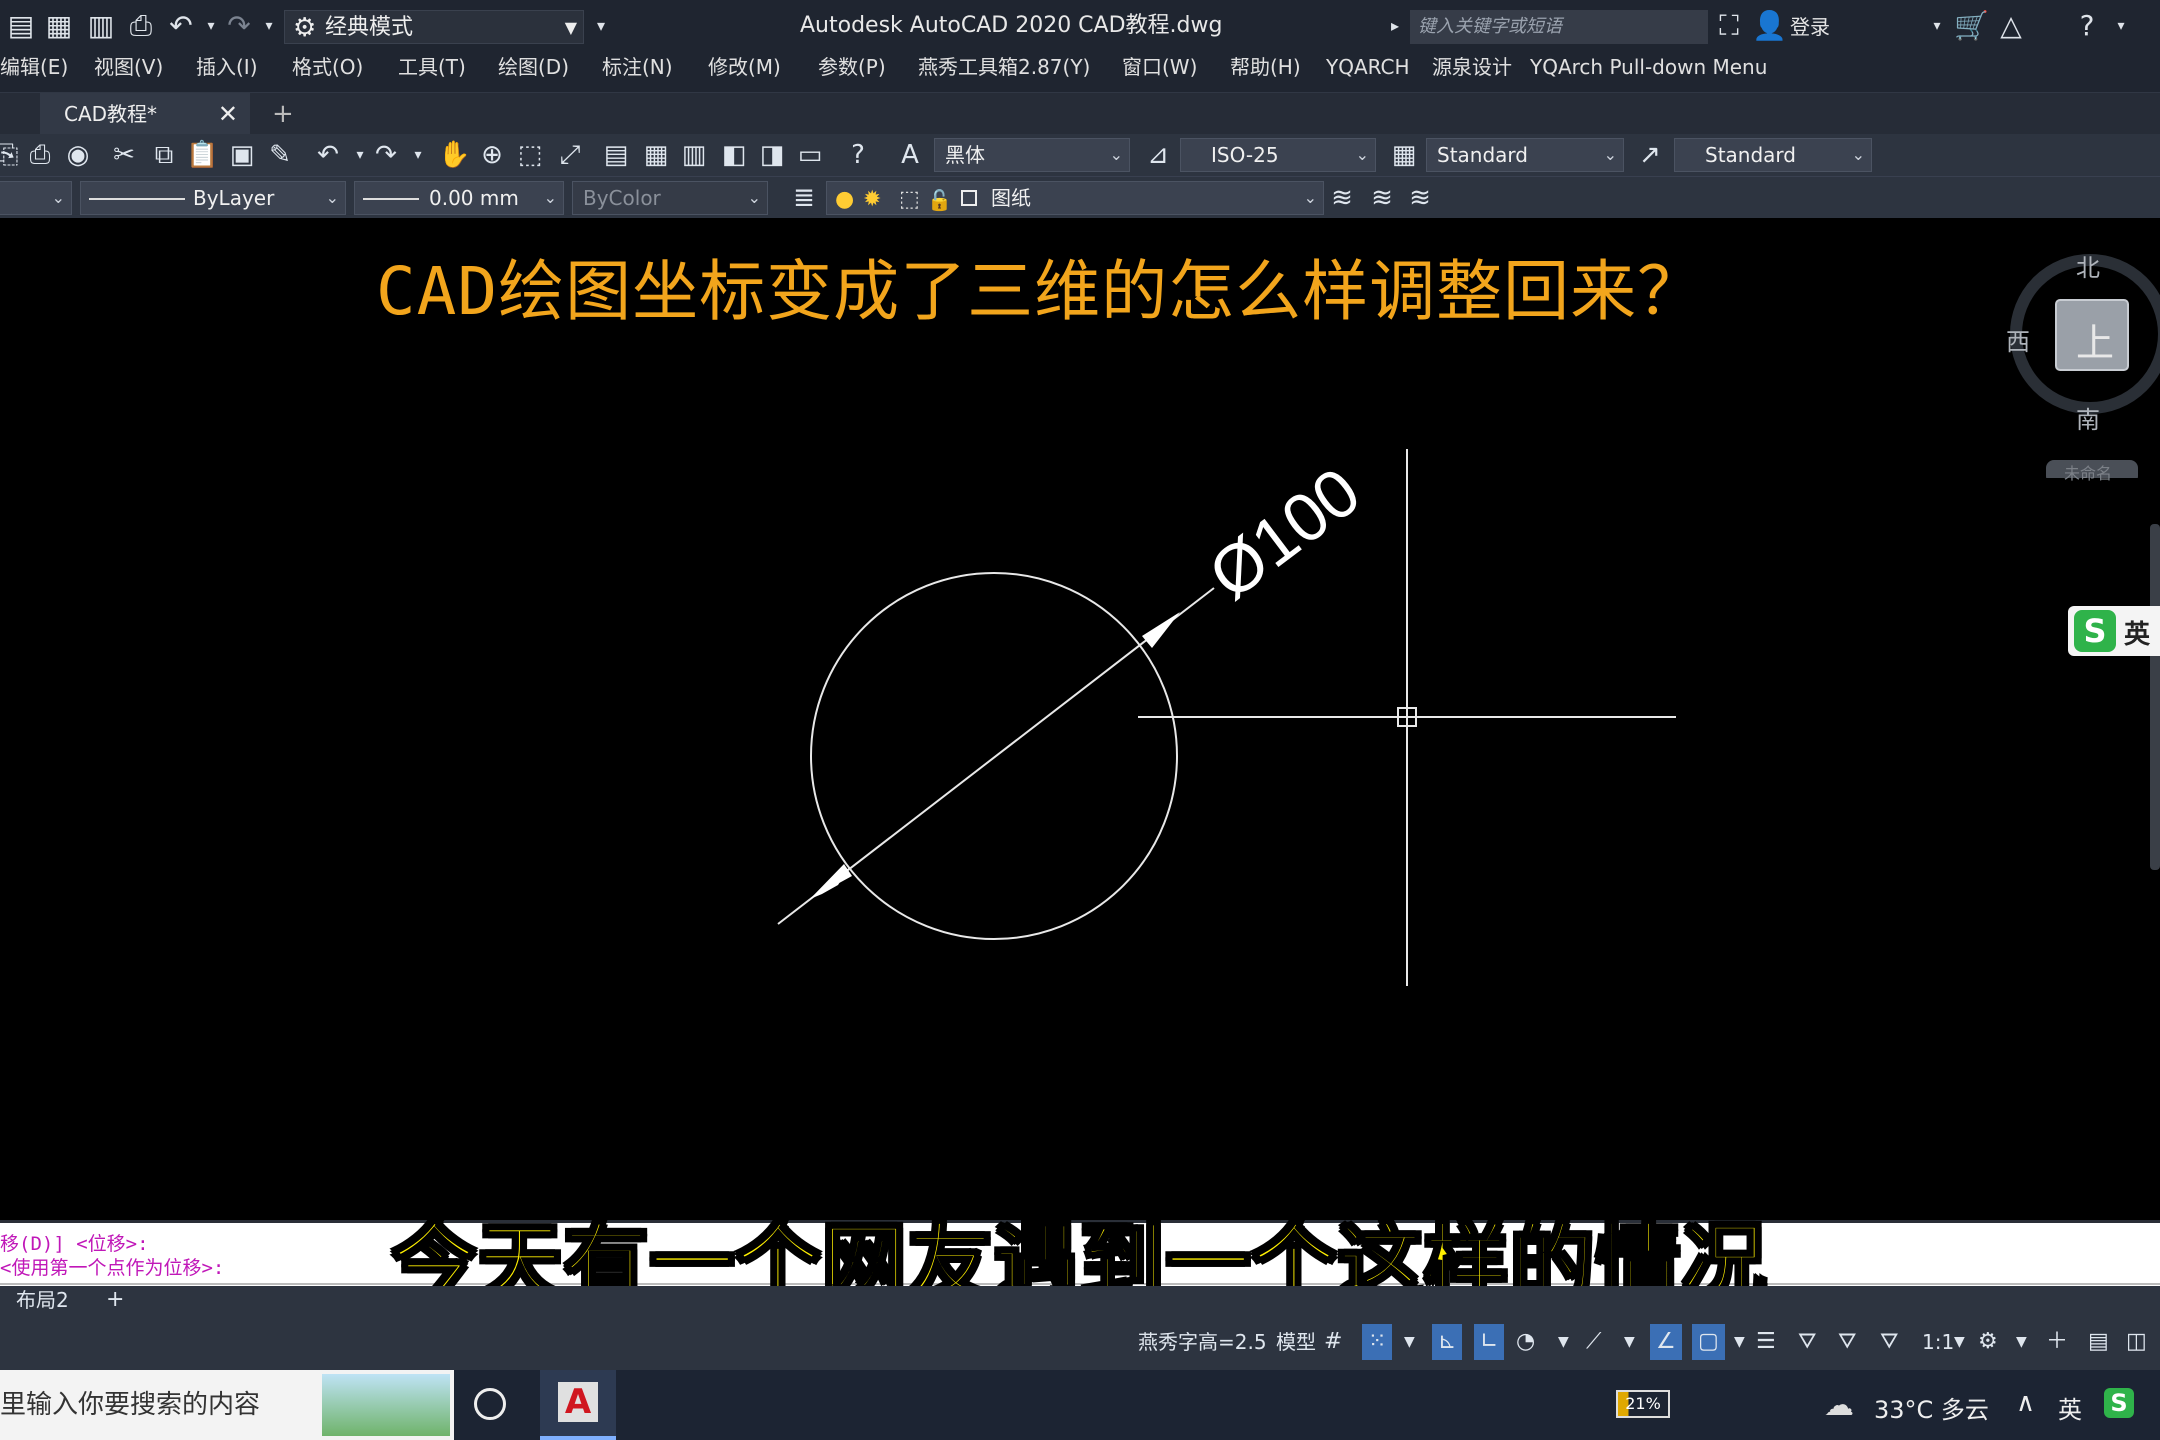  What do you see at coordinates (744, 67) in the screenshot?
I see `menu-modify: 修改(M)` at bounding box center [744, 67].